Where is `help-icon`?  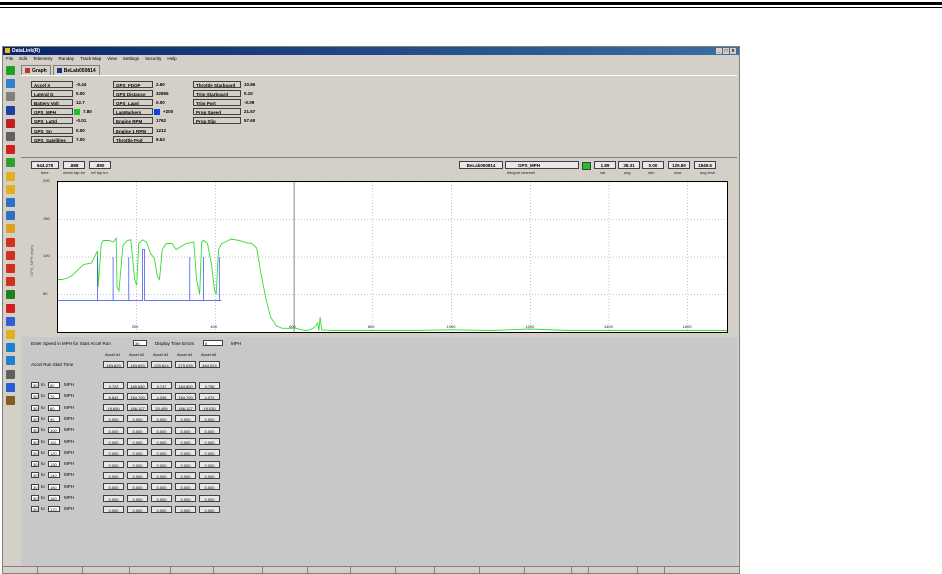
help-icon is located at coordinates (10, 387).